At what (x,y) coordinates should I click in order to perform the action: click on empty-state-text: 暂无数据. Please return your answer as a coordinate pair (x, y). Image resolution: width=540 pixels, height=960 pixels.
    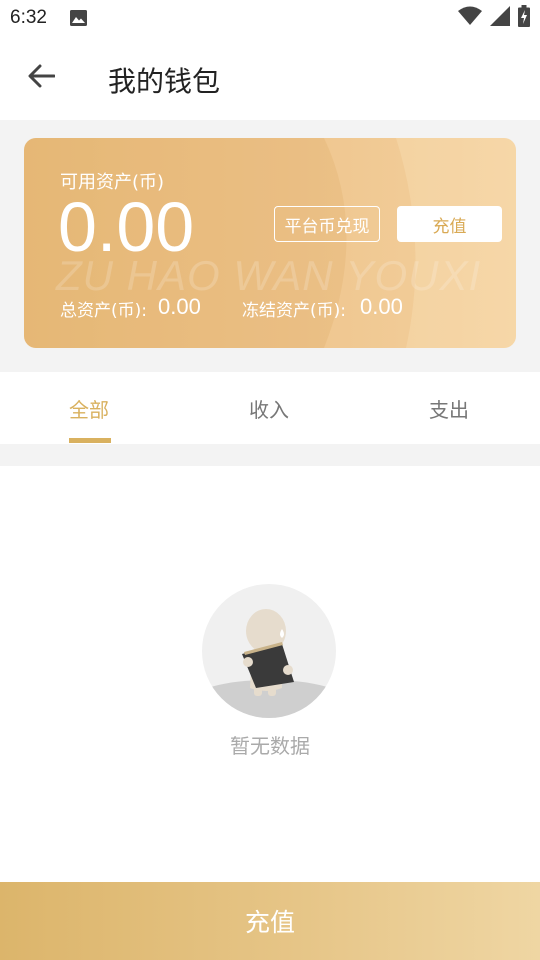
    Looking at the image, I should click on (270, 746).